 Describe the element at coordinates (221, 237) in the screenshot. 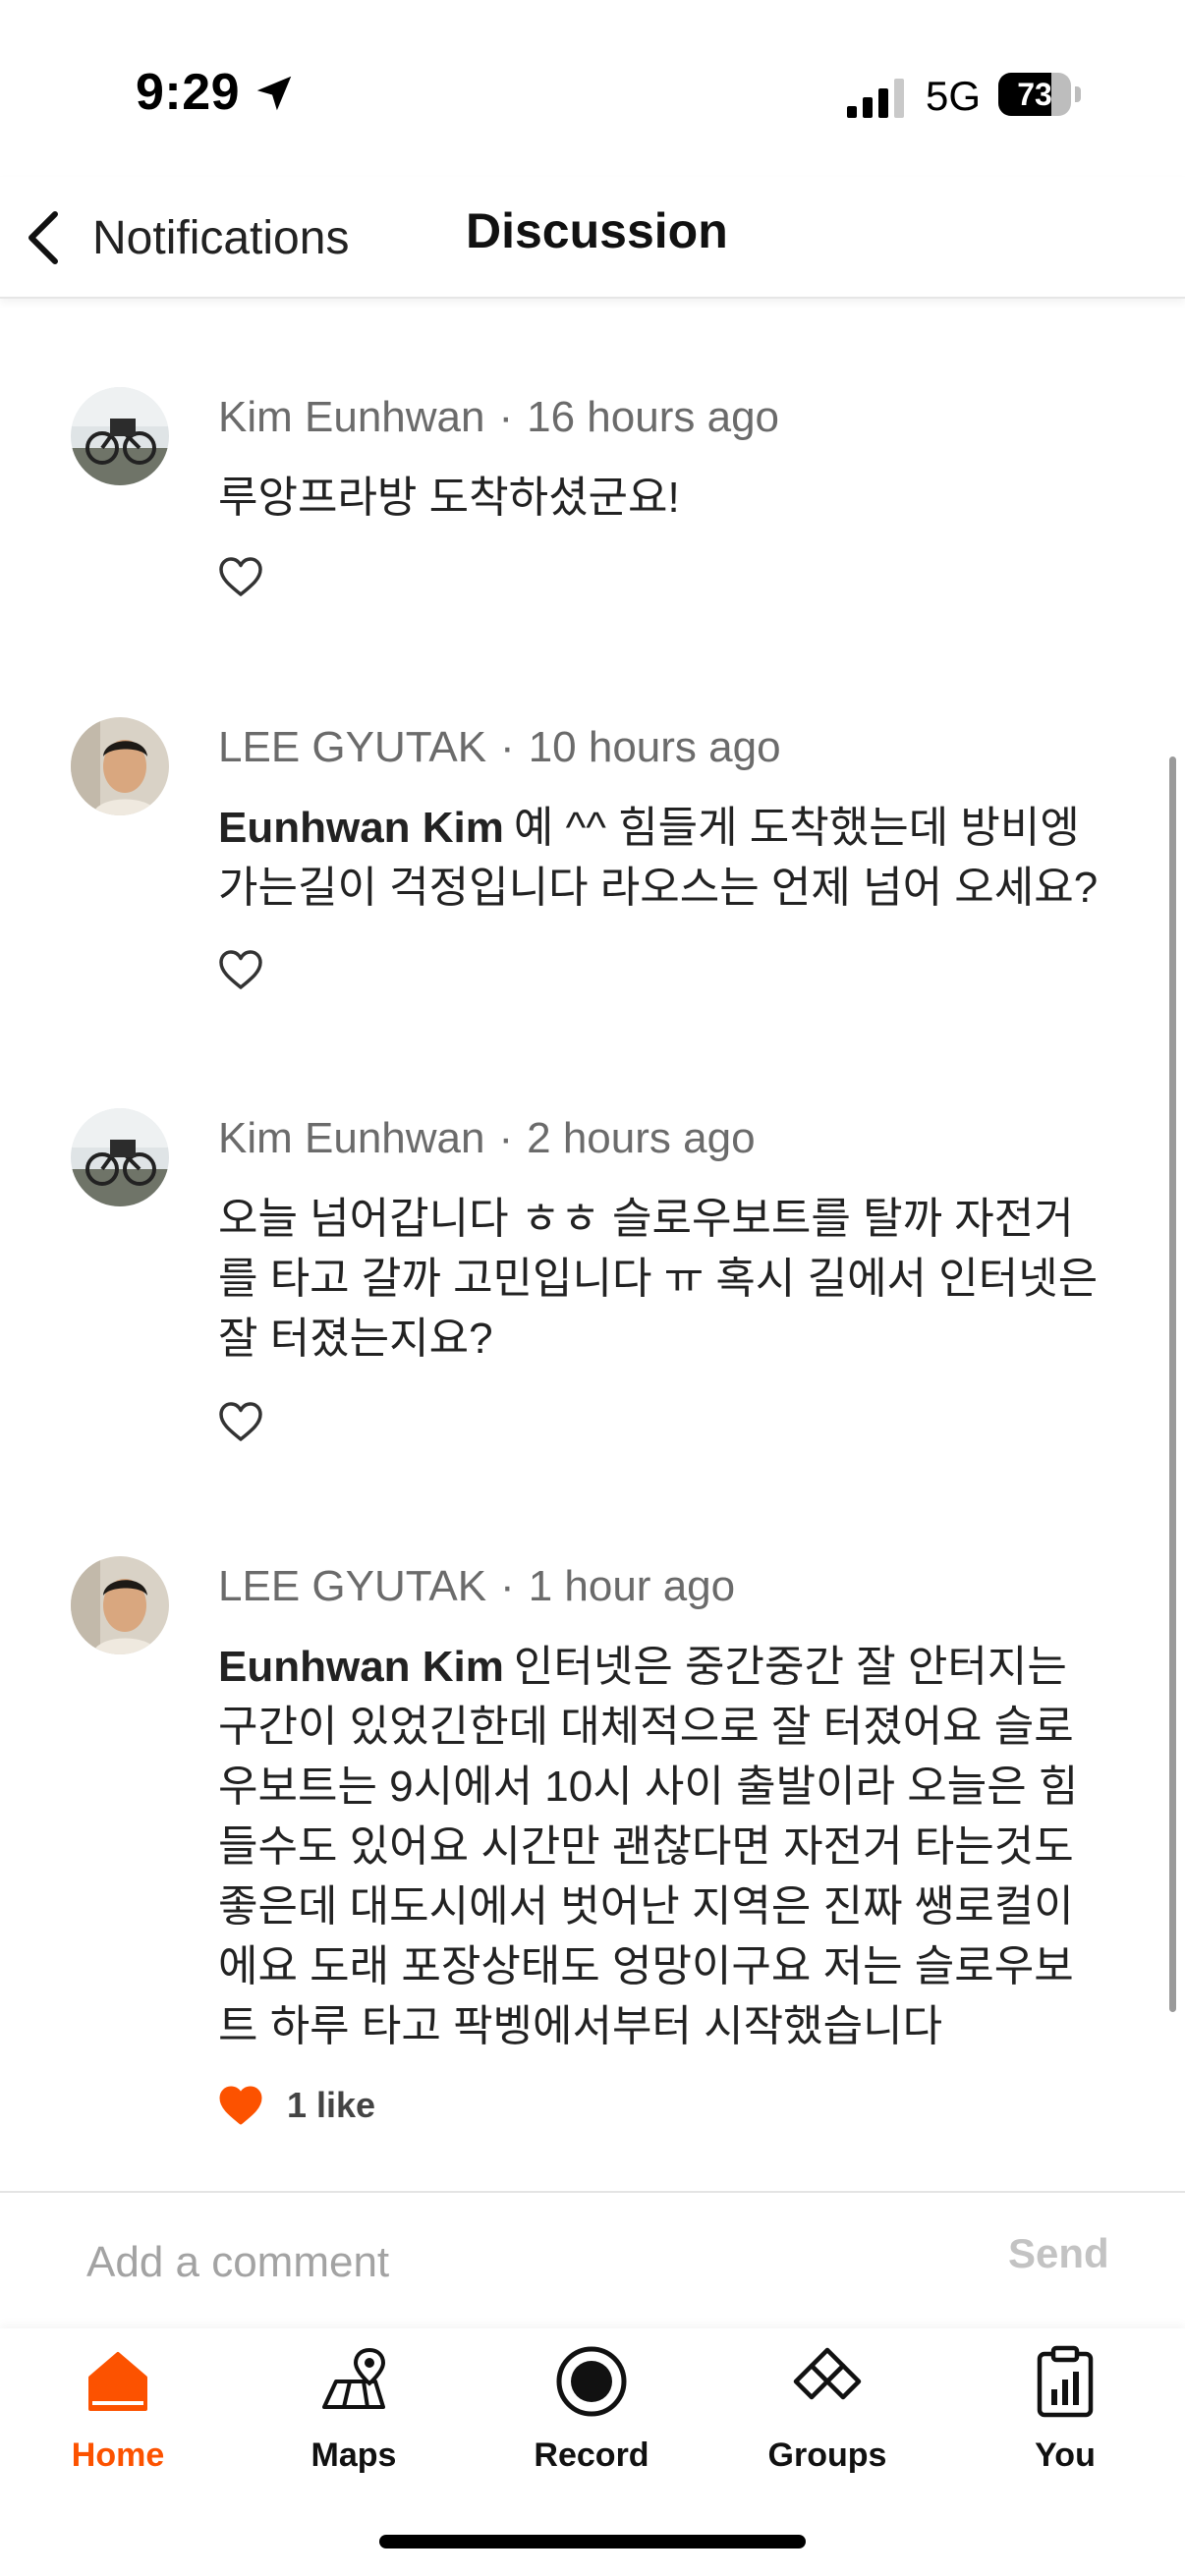

I see `back-label: Notifications` at that location.